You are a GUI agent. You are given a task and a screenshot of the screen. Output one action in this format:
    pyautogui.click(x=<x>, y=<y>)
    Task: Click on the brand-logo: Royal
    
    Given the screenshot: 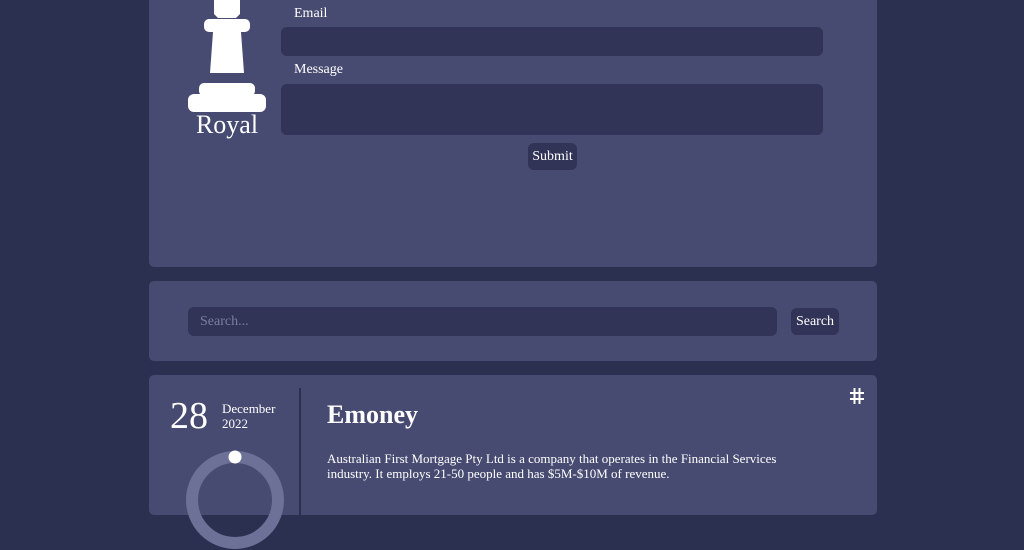 What is the action you would take?
    pyautogui.click(x=227, y=75)
    